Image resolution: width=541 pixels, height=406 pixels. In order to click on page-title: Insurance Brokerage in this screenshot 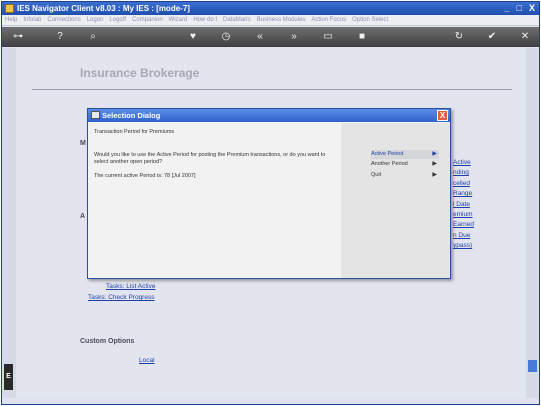, I will do `click(140, 73)`.